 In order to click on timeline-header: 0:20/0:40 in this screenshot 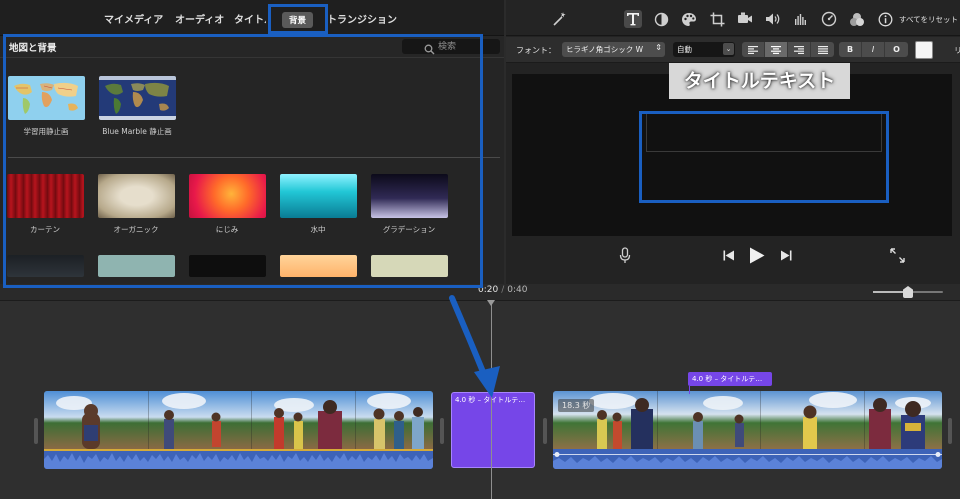, I will do `click(480, 292)`.